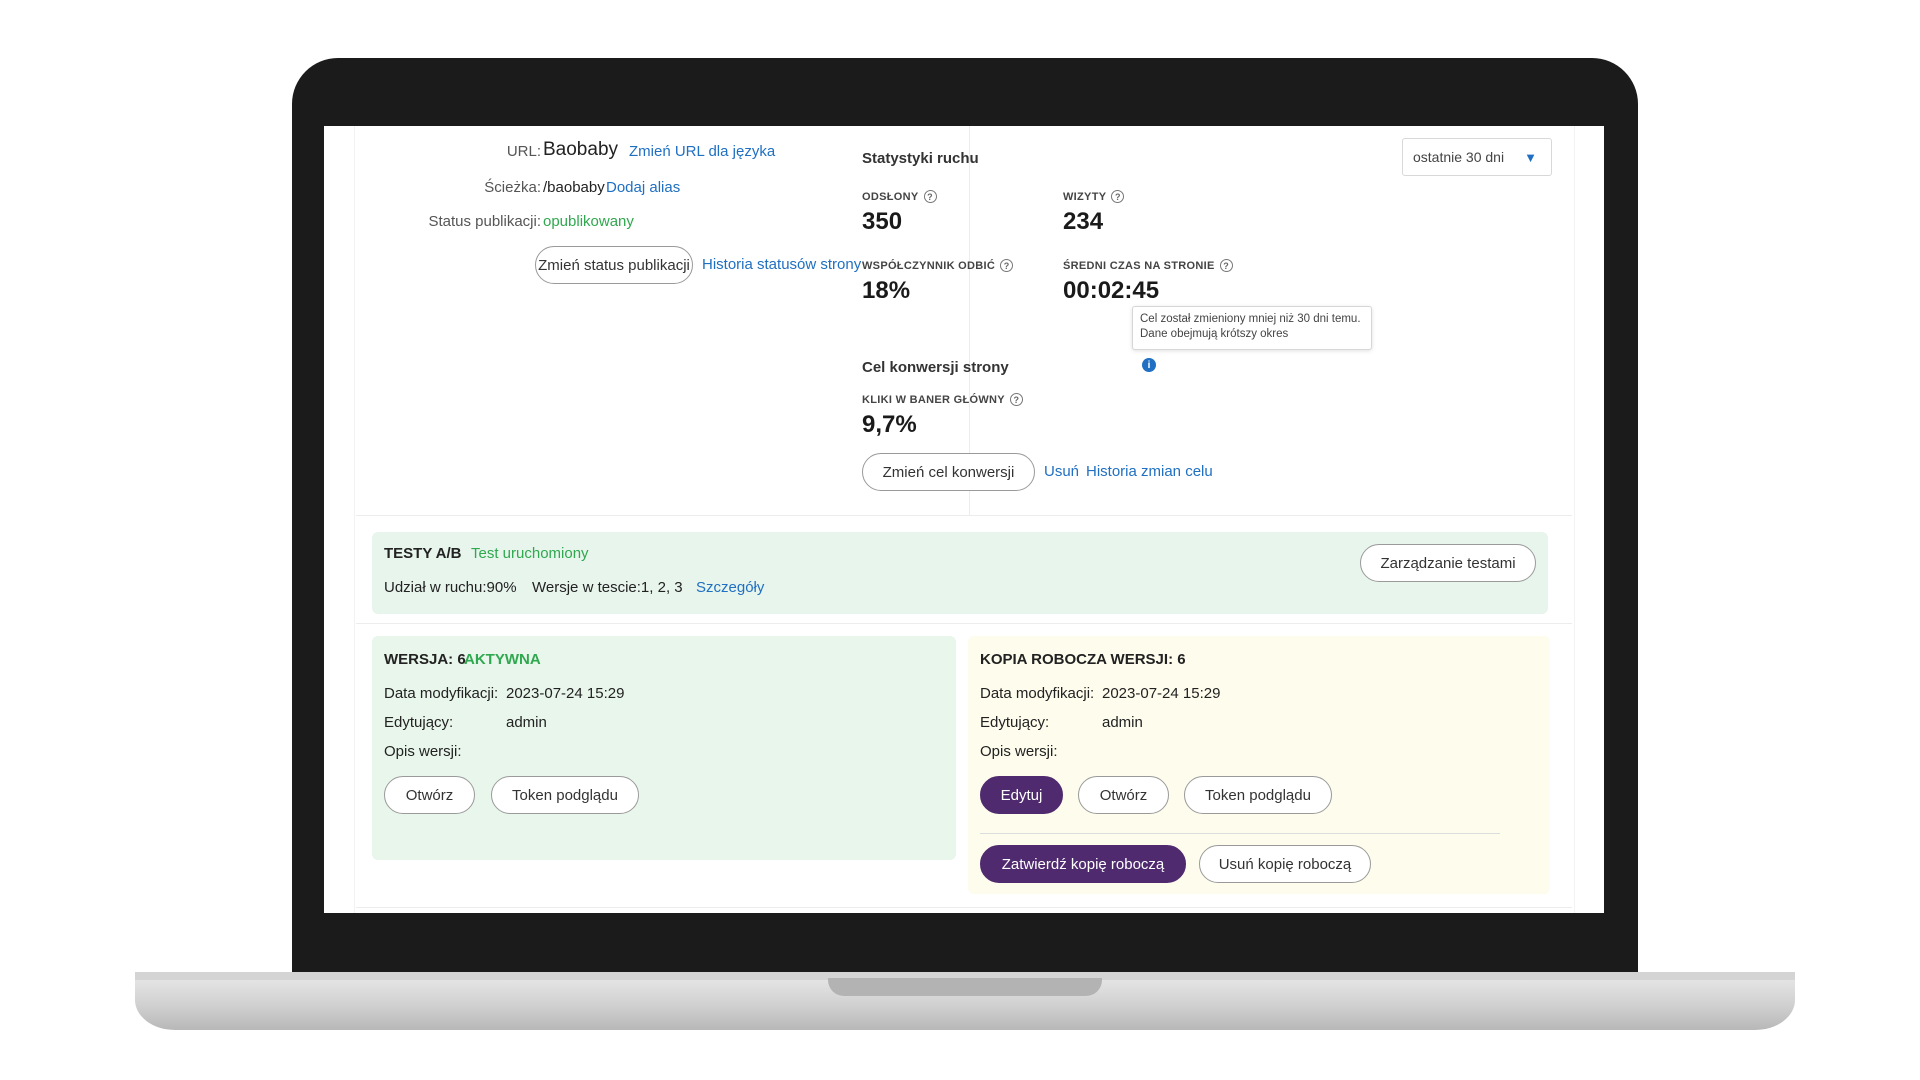  I want to click on change-url-link: Zmień URL dla języka, so click(702, 151).